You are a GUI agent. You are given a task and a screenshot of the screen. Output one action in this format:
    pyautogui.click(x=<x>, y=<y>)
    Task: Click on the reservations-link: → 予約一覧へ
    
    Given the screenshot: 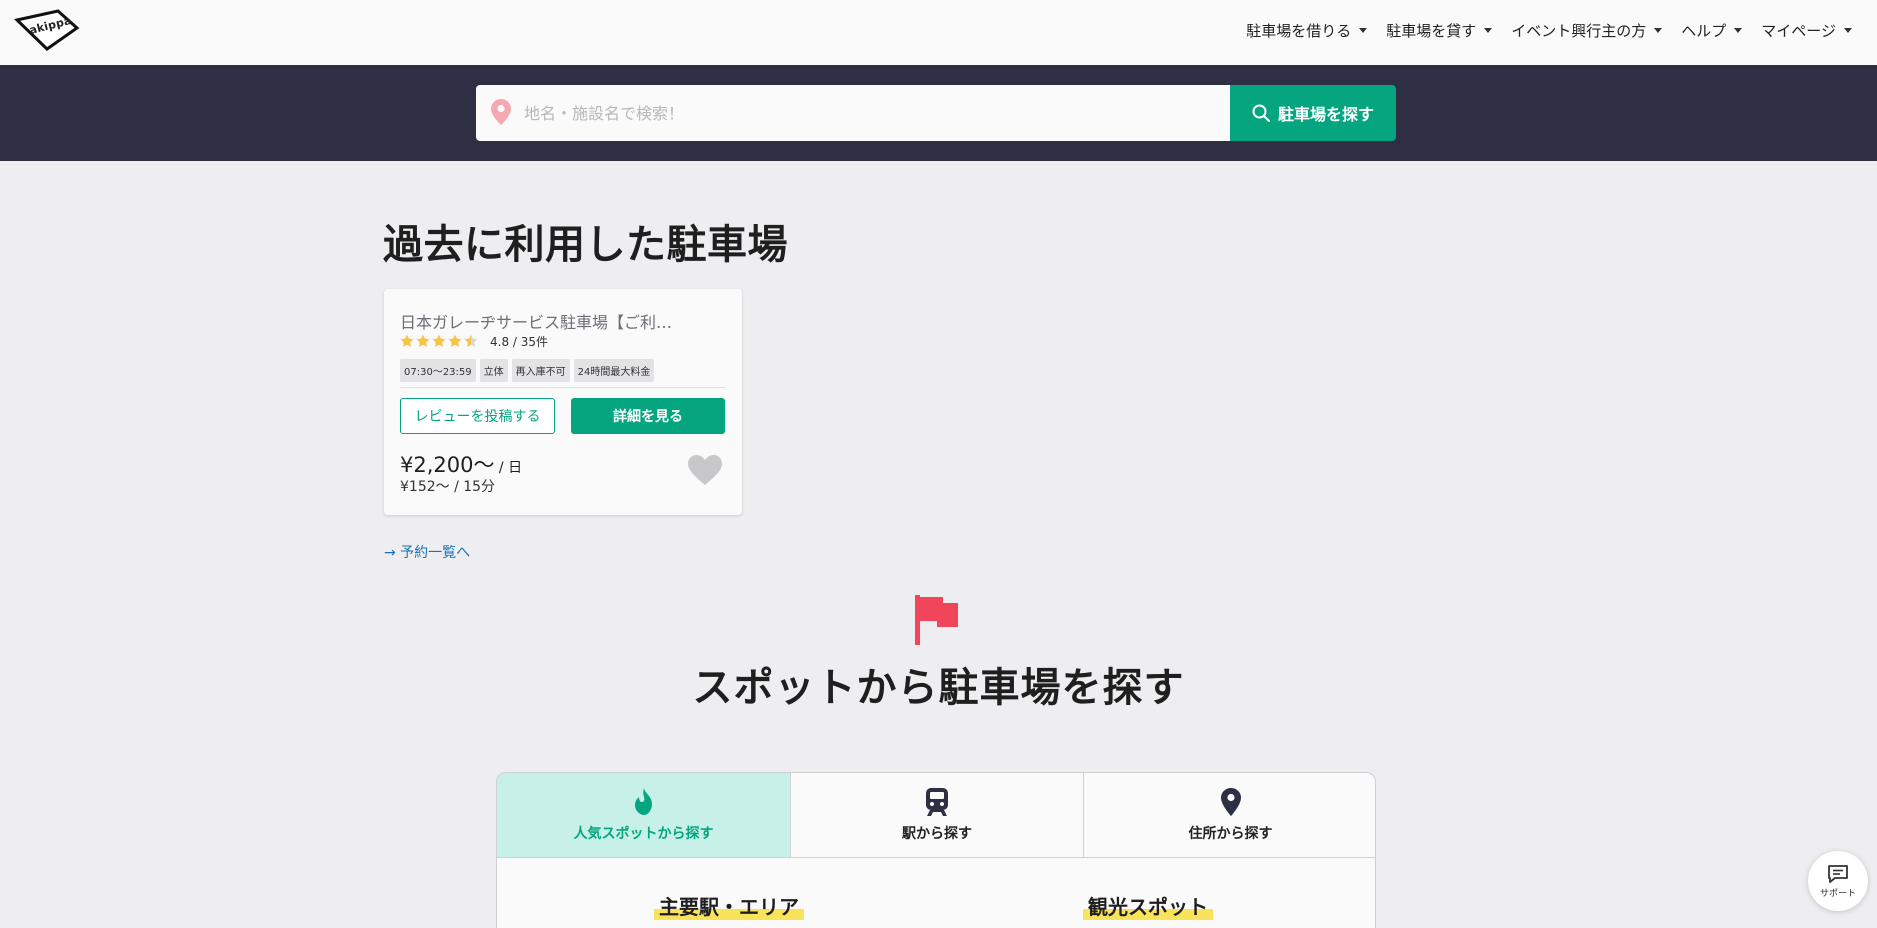 What is the action you would take?
    pyautogui.click(x=427, y=552)
    